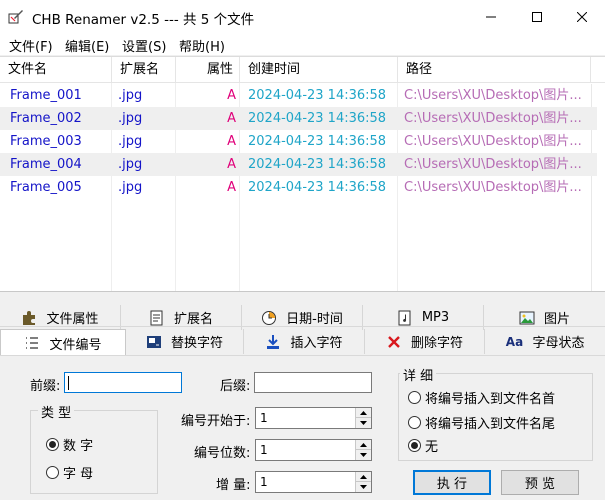  I want to click on list-header: 文件名 扩展名 属性 创建时间 路径, so click(302, 70).